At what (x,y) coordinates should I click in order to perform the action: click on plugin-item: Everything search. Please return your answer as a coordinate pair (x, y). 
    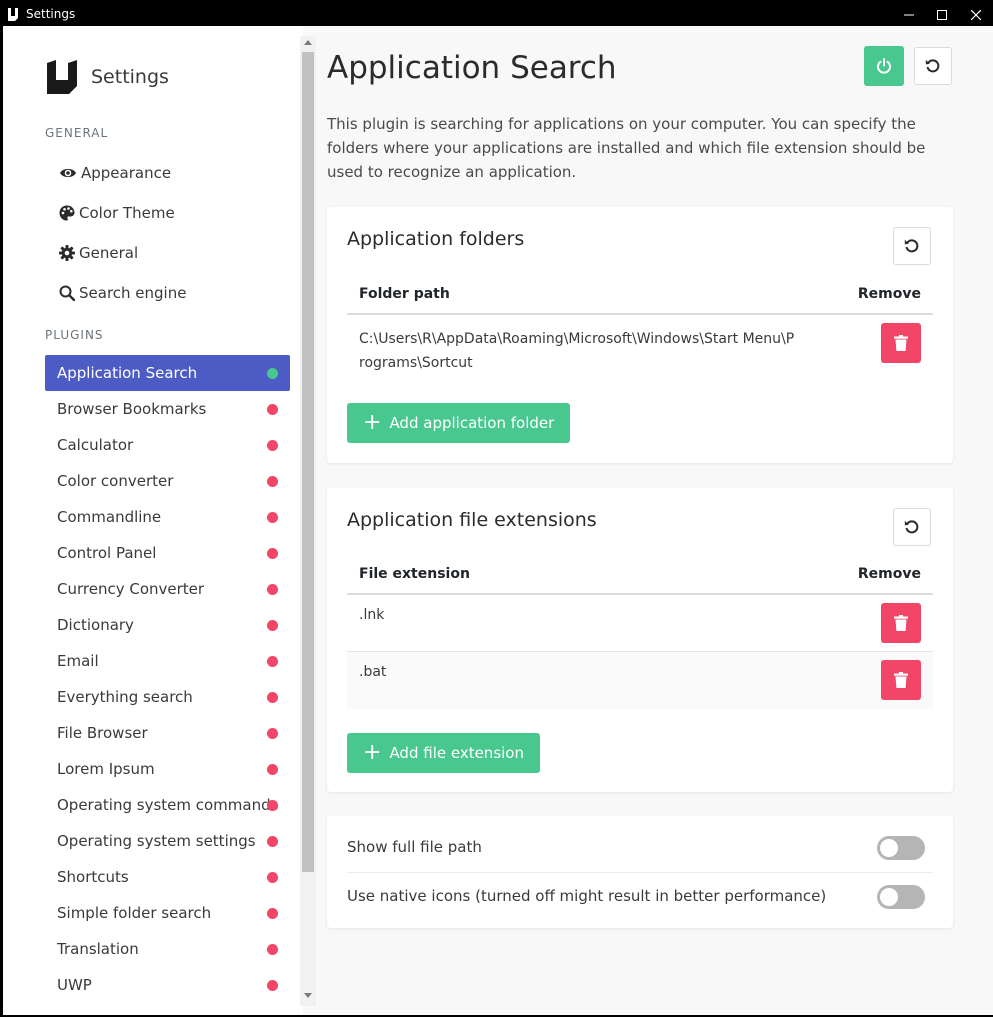
    Looking at the image, I should click on (167, 697).